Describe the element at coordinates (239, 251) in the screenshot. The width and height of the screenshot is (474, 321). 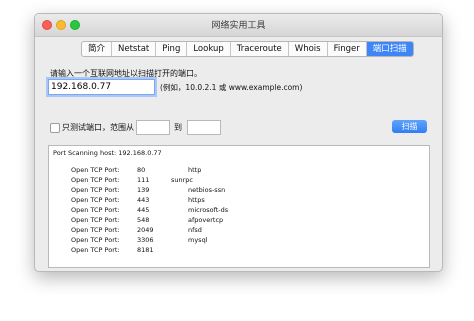
I see `table-row: Open TCP Port: 8181` at that location.